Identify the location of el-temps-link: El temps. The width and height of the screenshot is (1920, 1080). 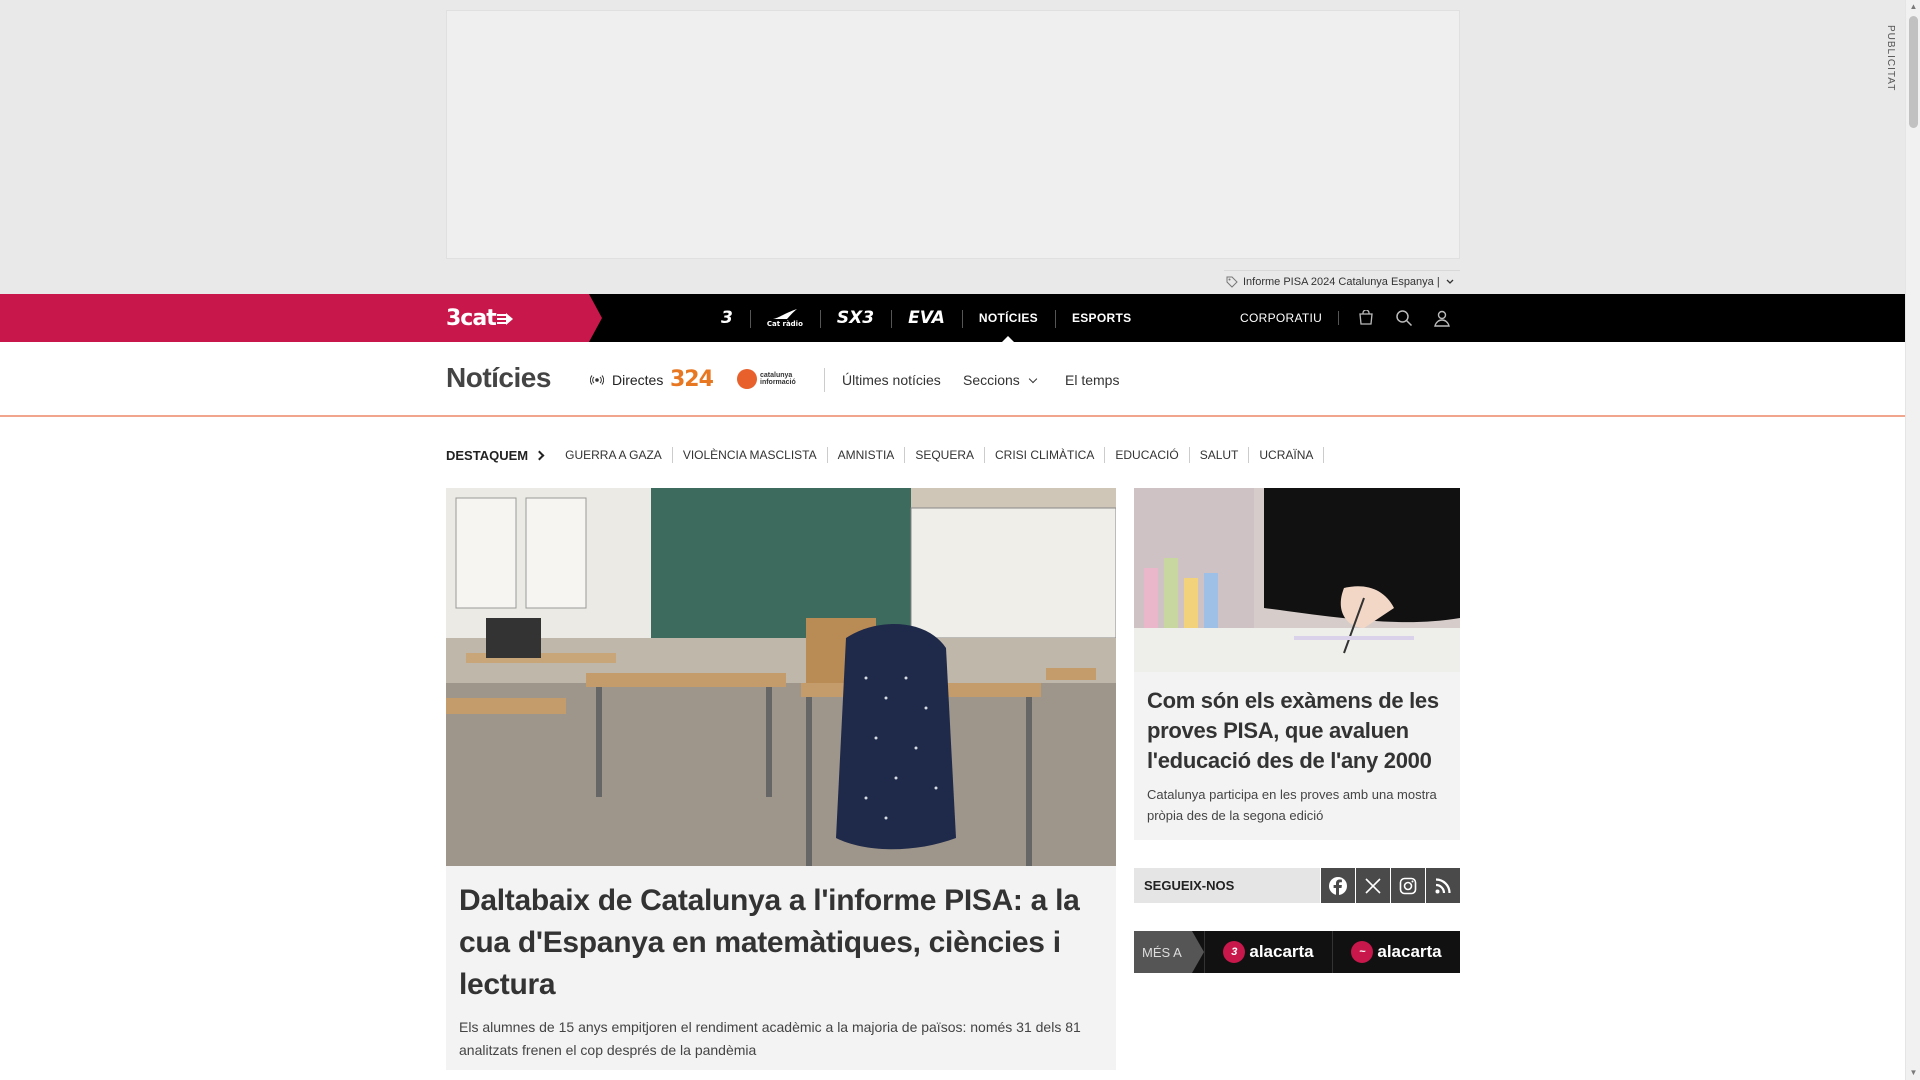
(1092, 380).